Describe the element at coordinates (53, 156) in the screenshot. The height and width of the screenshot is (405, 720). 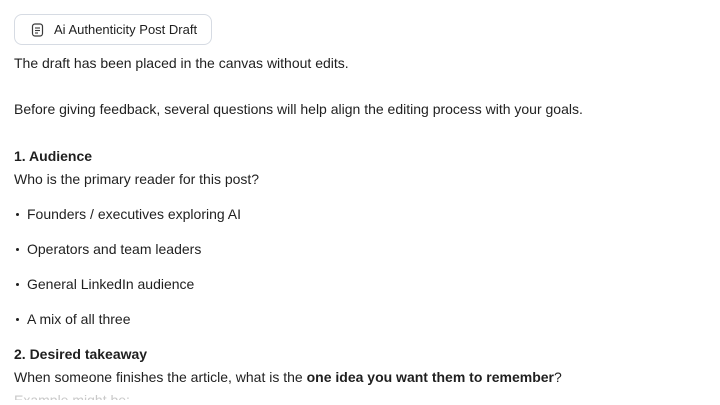
I see `section-heading-audience: 1. Audience` at that location.